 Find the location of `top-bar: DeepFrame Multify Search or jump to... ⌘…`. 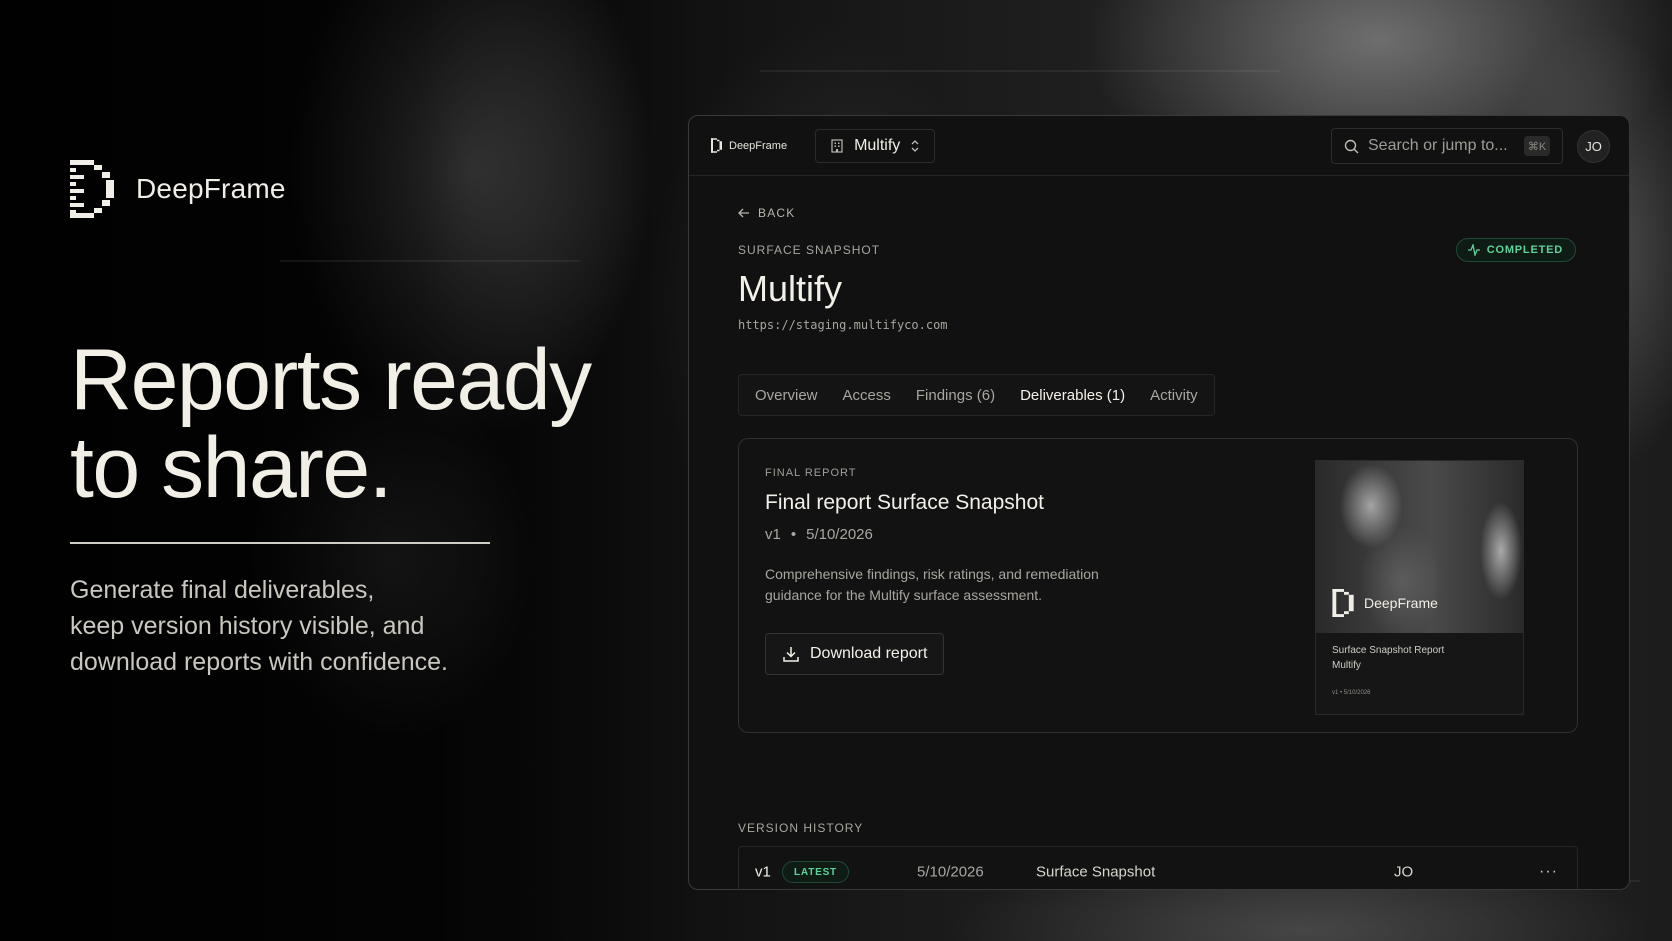

top-bar: DeepFrame Multify Search or jump to... ⌘… is located at coordinates (1159, 146).